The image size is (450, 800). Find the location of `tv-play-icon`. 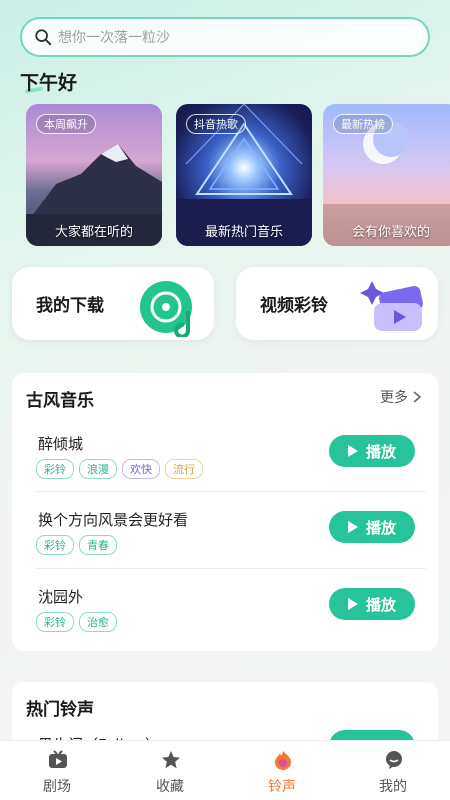

tv-play-icon is located at coordinates (58, 759).